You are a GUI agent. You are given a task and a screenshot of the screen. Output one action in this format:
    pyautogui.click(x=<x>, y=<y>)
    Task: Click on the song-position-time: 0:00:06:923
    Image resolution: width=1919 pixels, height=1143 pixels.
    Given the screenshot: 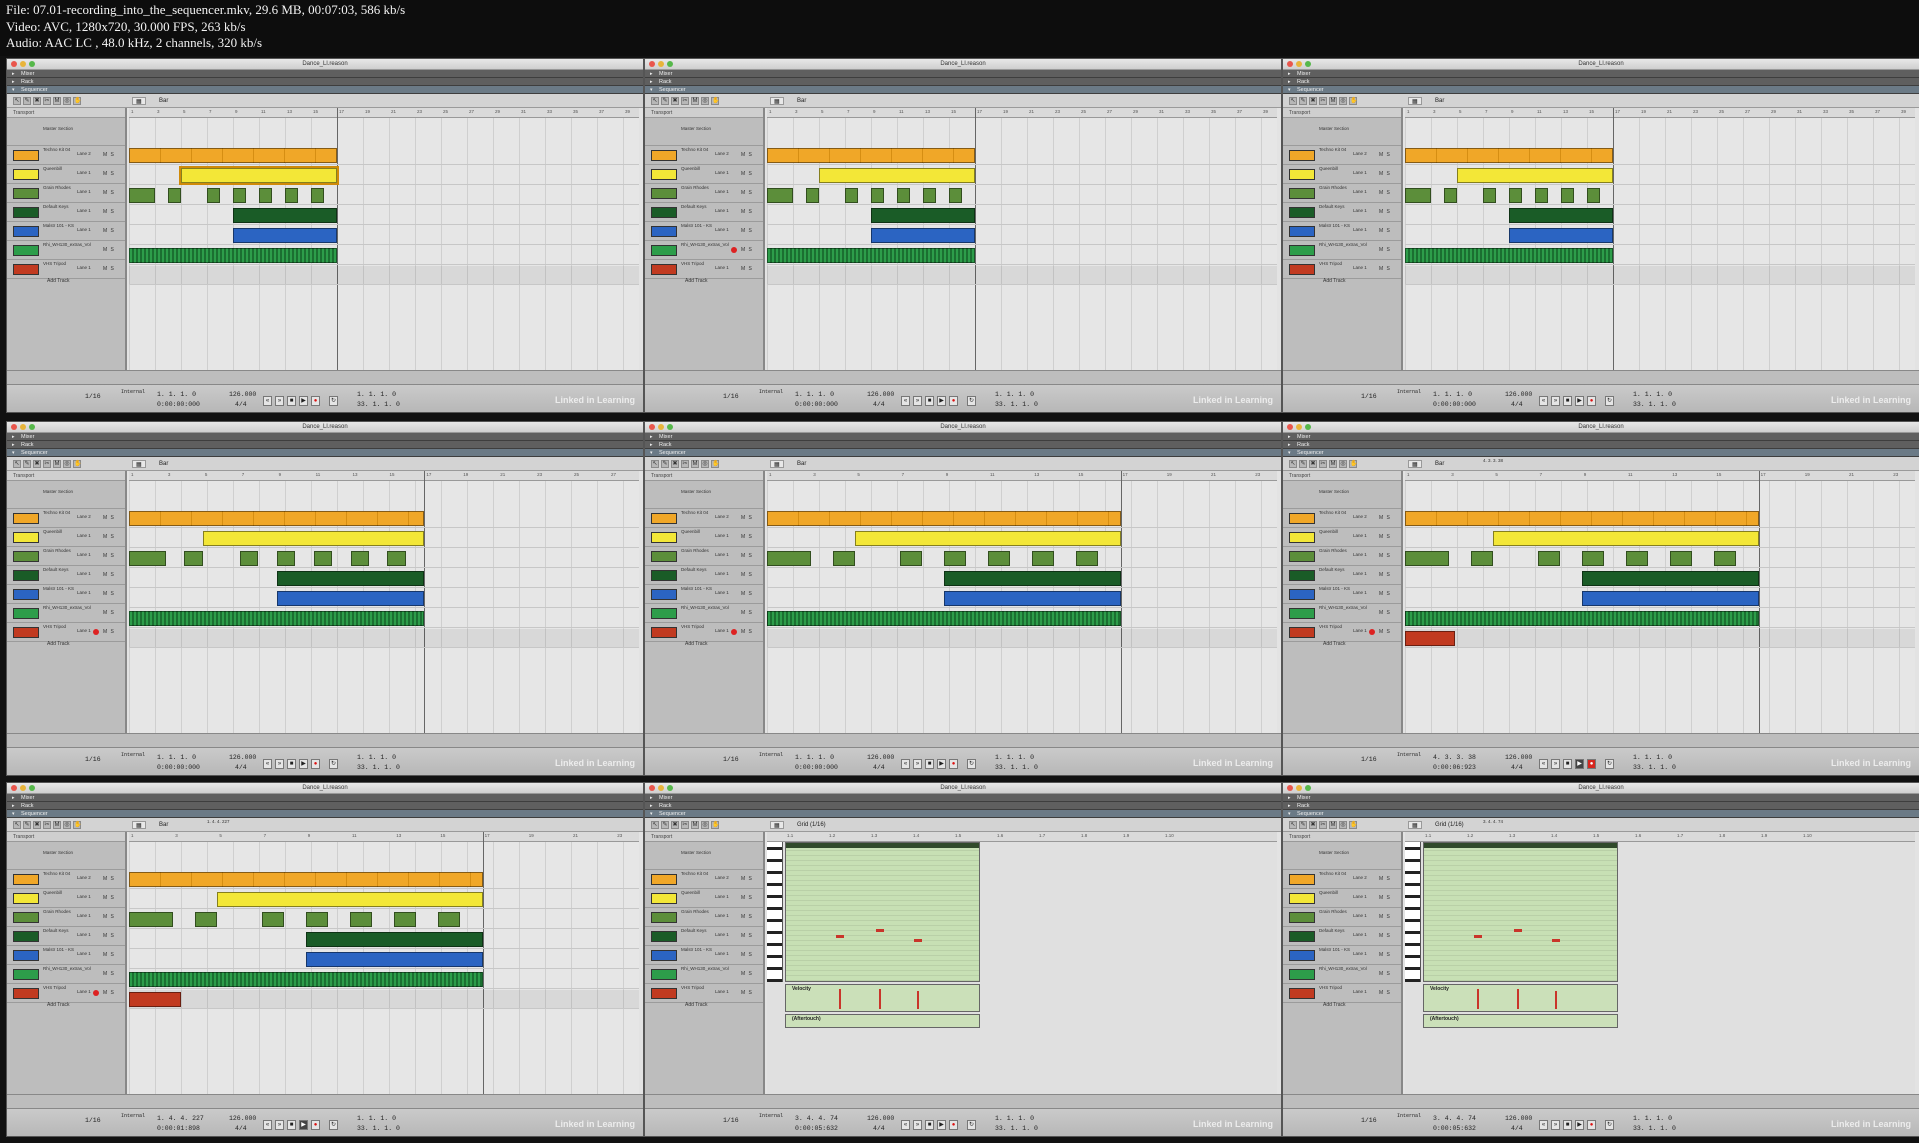 What is the action you would take?
    pyautogui.click(x=1454, y=767)
    